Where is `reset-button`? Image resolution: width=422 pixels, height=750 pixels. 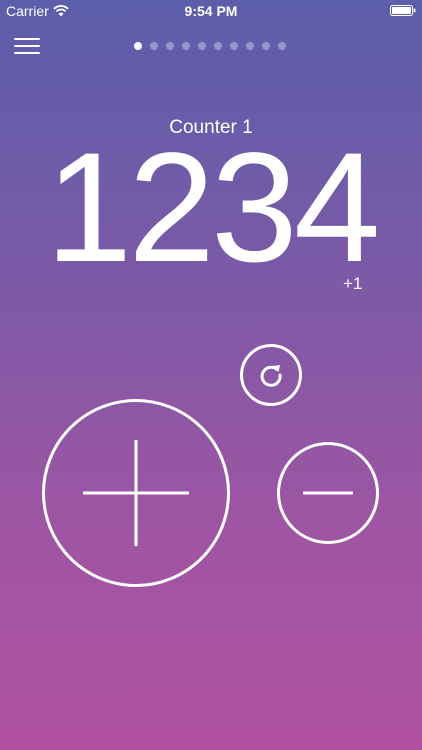
reset-button is located at coordinates (271, 375).